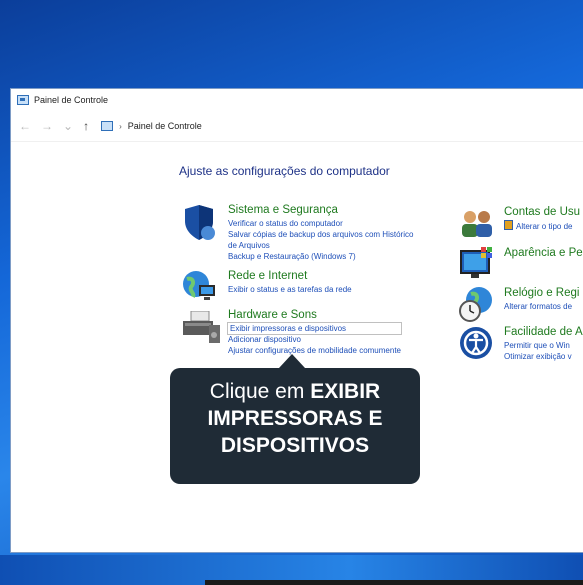  What do you see at coordinates (542, 212) in the screenshot?
I see `category-title: Contas de Usu` at bounding box center [542, 212].